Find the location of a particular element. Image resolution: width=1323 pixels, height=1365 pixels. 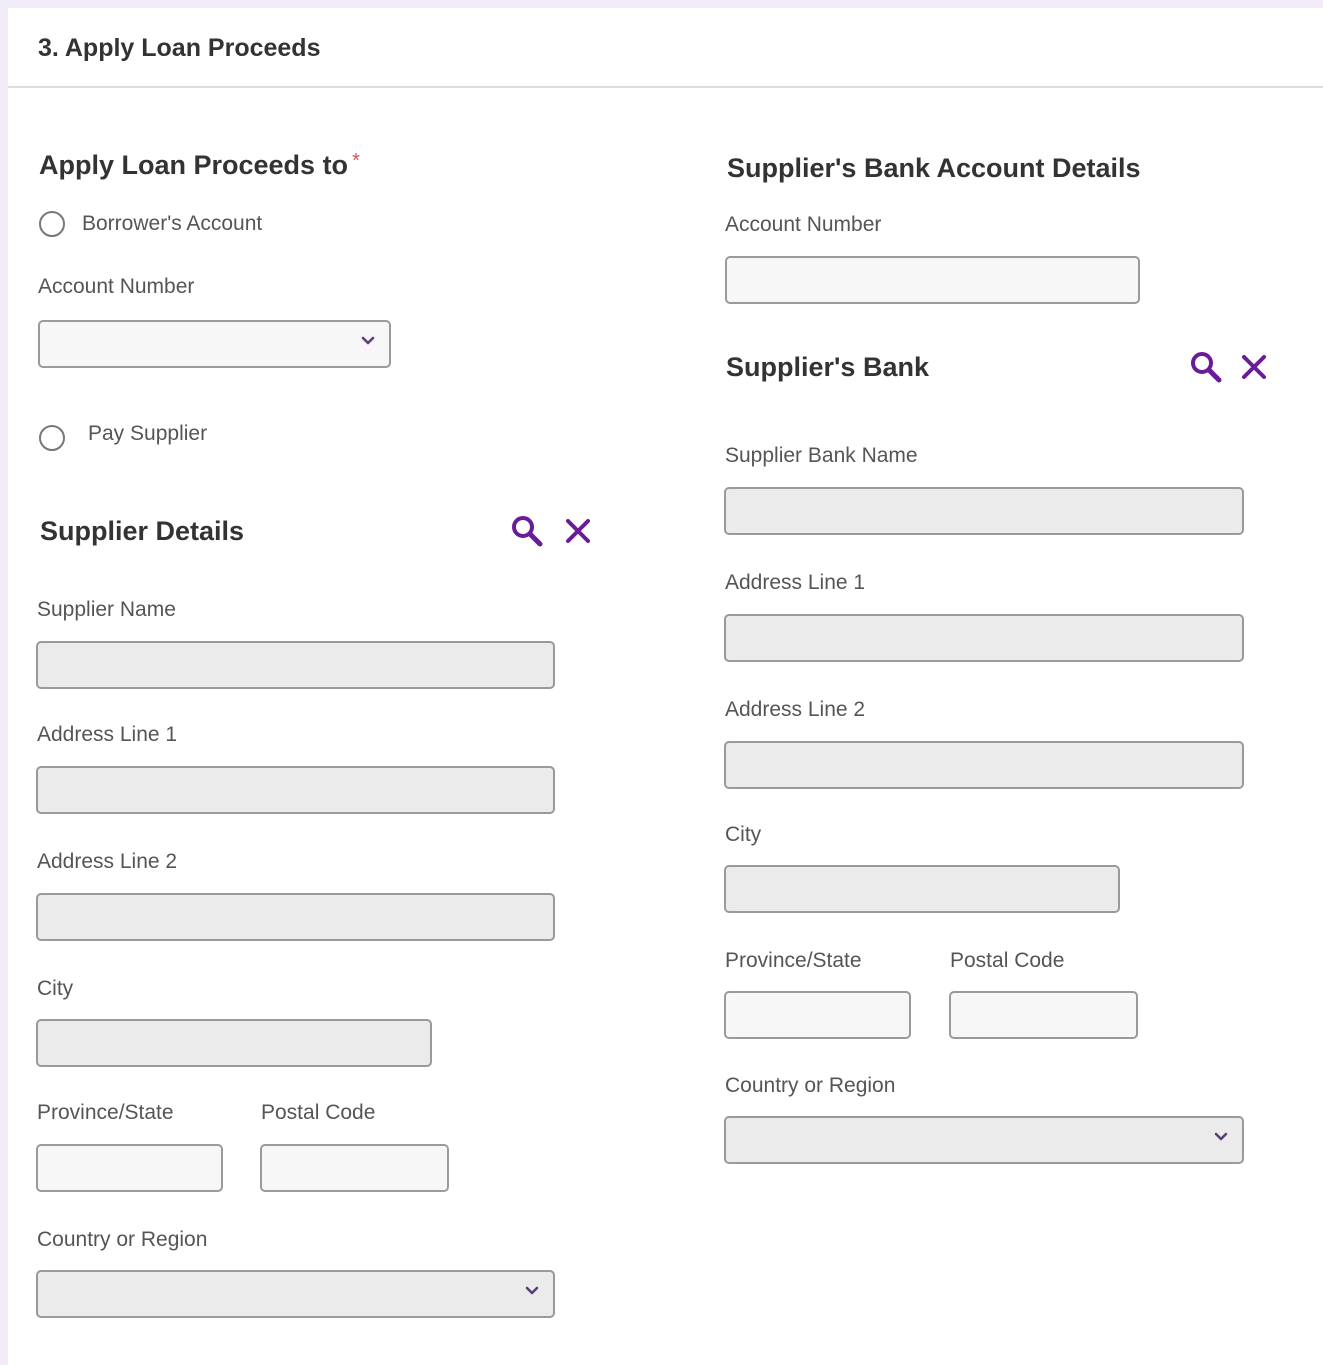

bank-city-label: City is located at coordinates (743, 834).